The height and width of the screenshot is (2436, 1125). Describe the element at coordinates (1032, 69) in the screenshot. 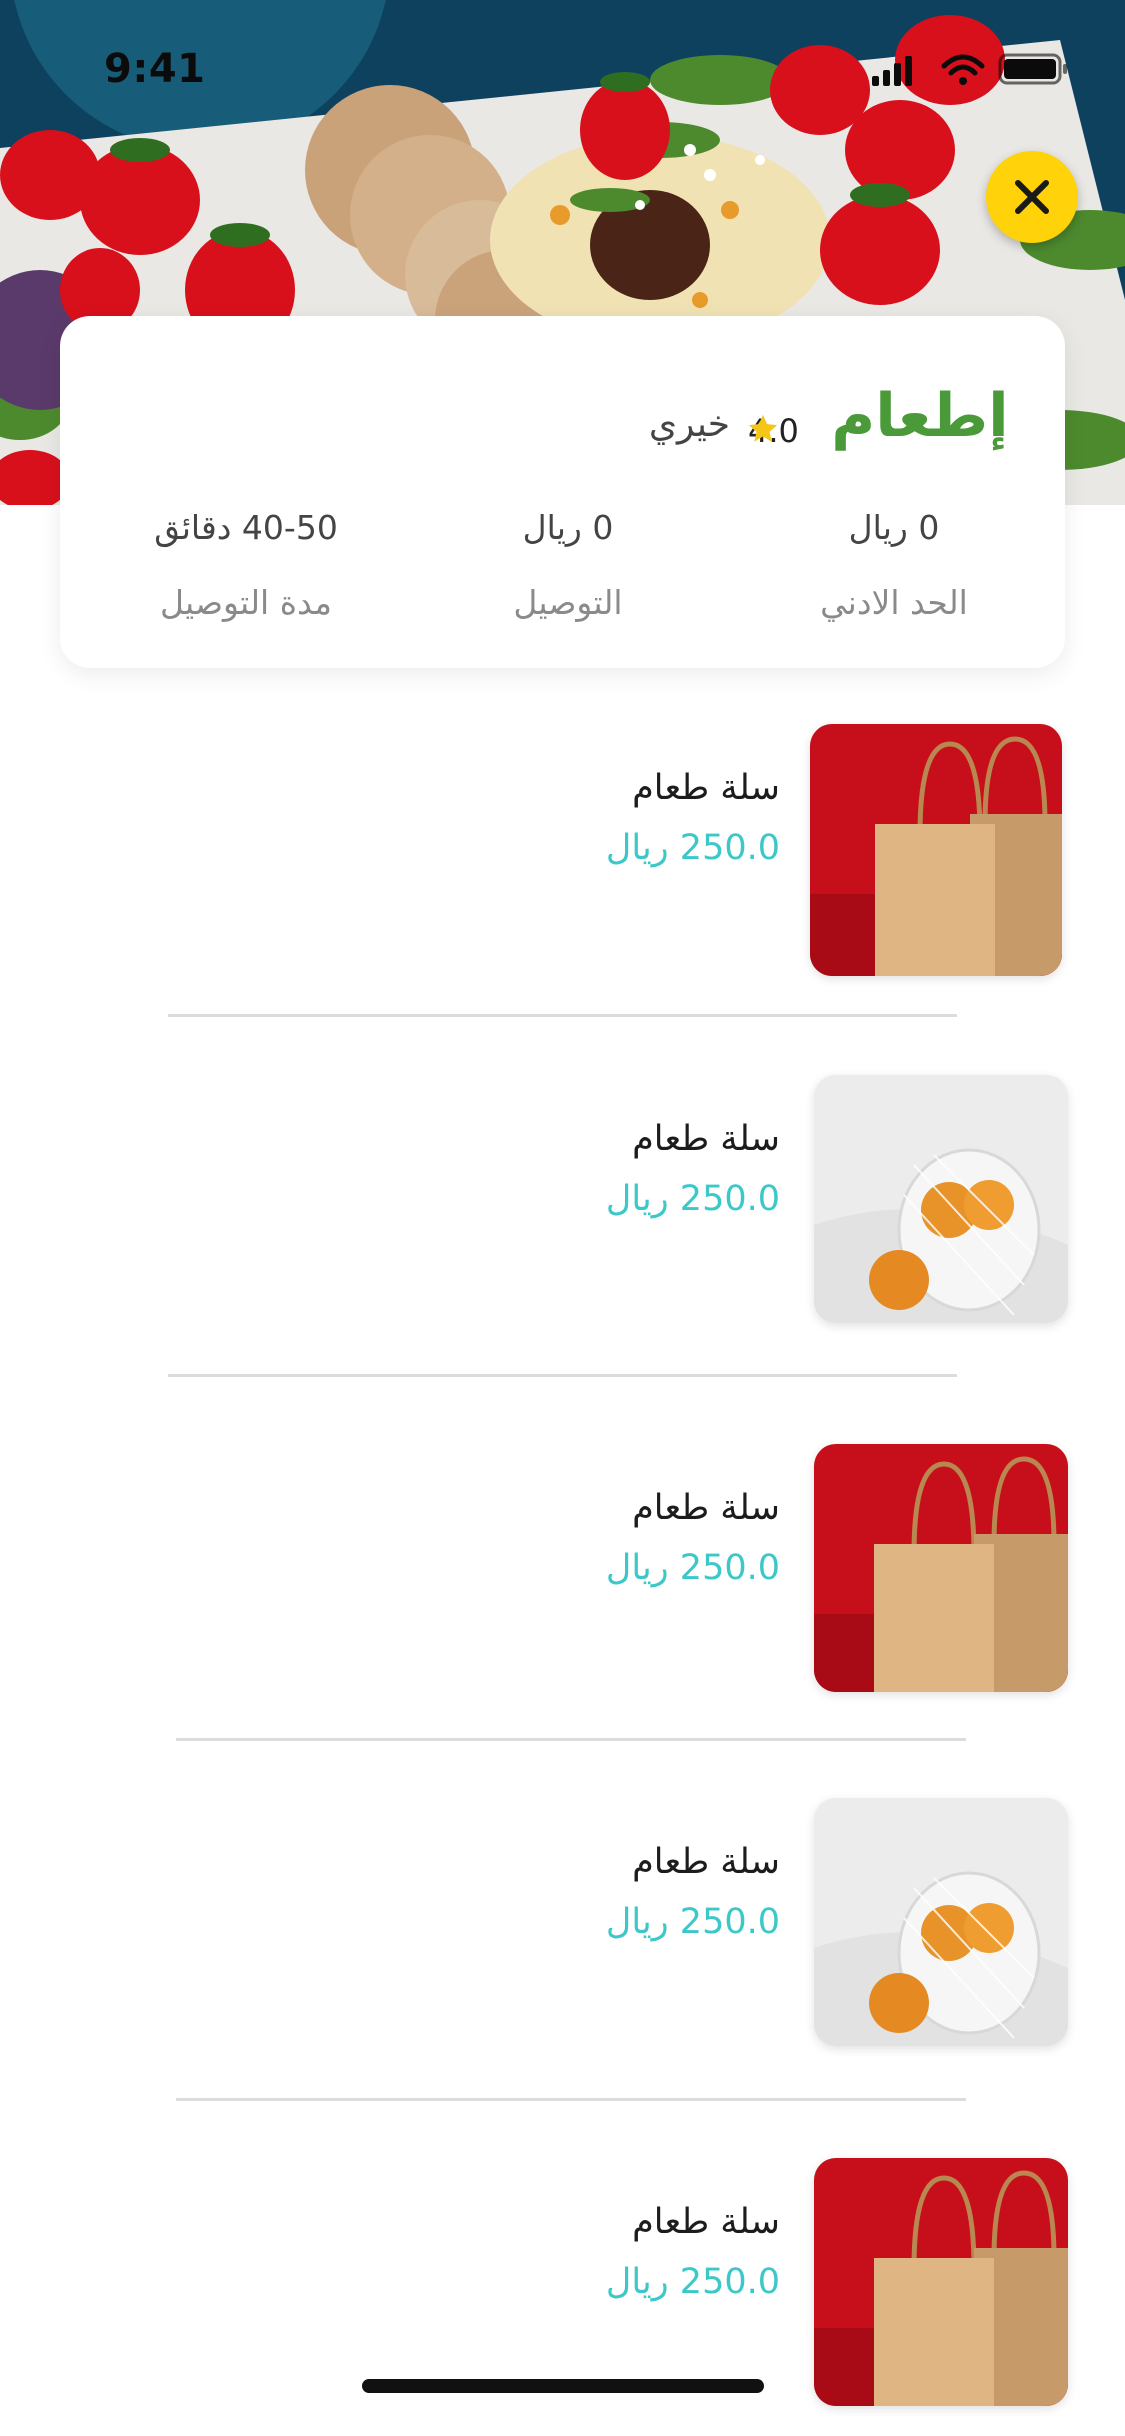

I see `battery-icon` at that location.